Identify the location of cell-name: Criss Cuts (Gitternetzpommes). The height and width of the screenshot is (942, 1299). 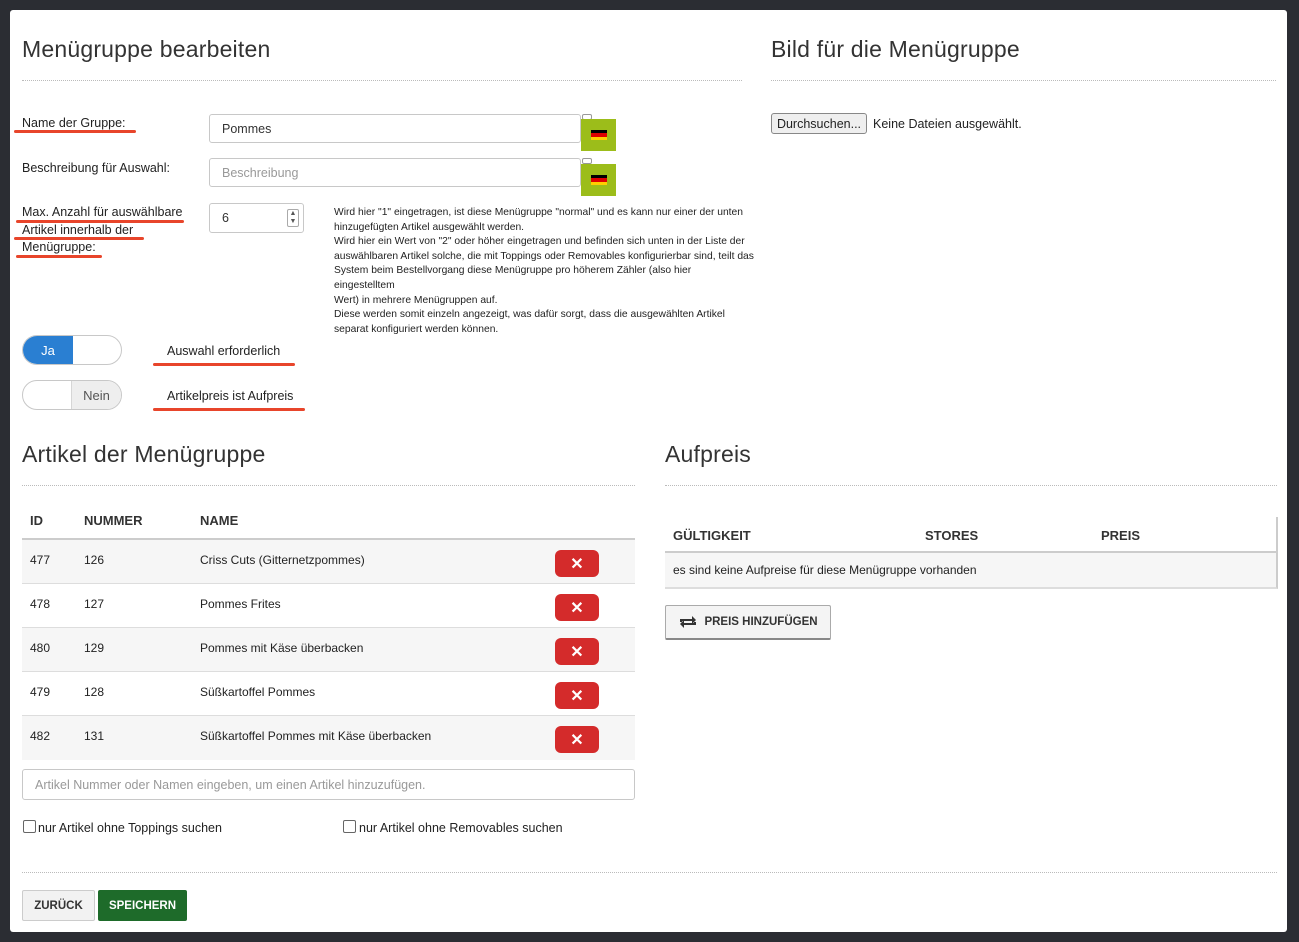
(282, 560).